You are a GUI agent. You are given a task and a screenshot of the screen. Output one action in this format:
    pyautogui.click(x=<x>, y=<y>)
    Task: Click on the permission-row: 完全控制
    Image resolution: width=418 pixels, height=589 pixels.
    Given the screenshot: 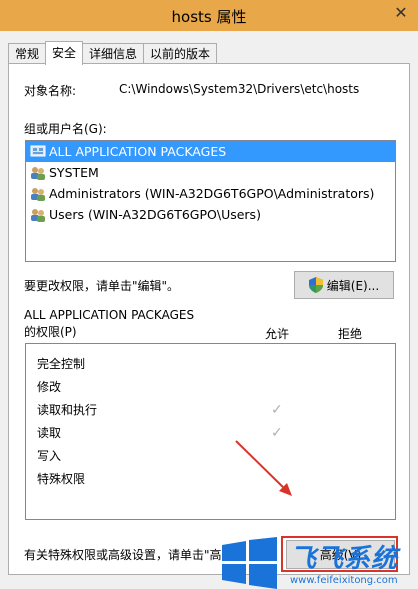 What is the action you would take?
    pyautogui.click(x=210, y=364)
    